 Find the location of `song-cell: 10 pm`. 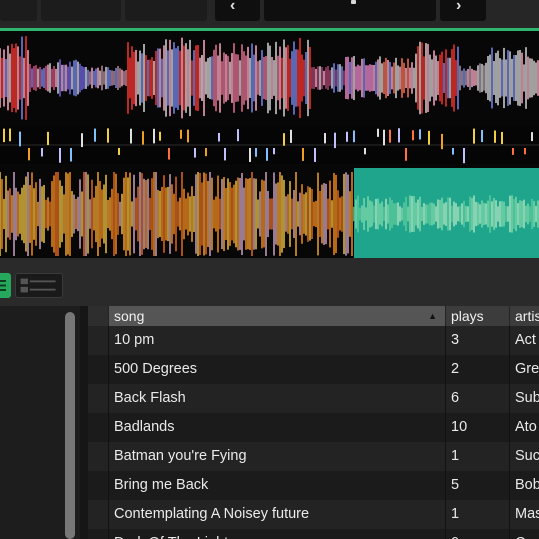

song-cell: 10 pm is located at coordinates (277, 340).